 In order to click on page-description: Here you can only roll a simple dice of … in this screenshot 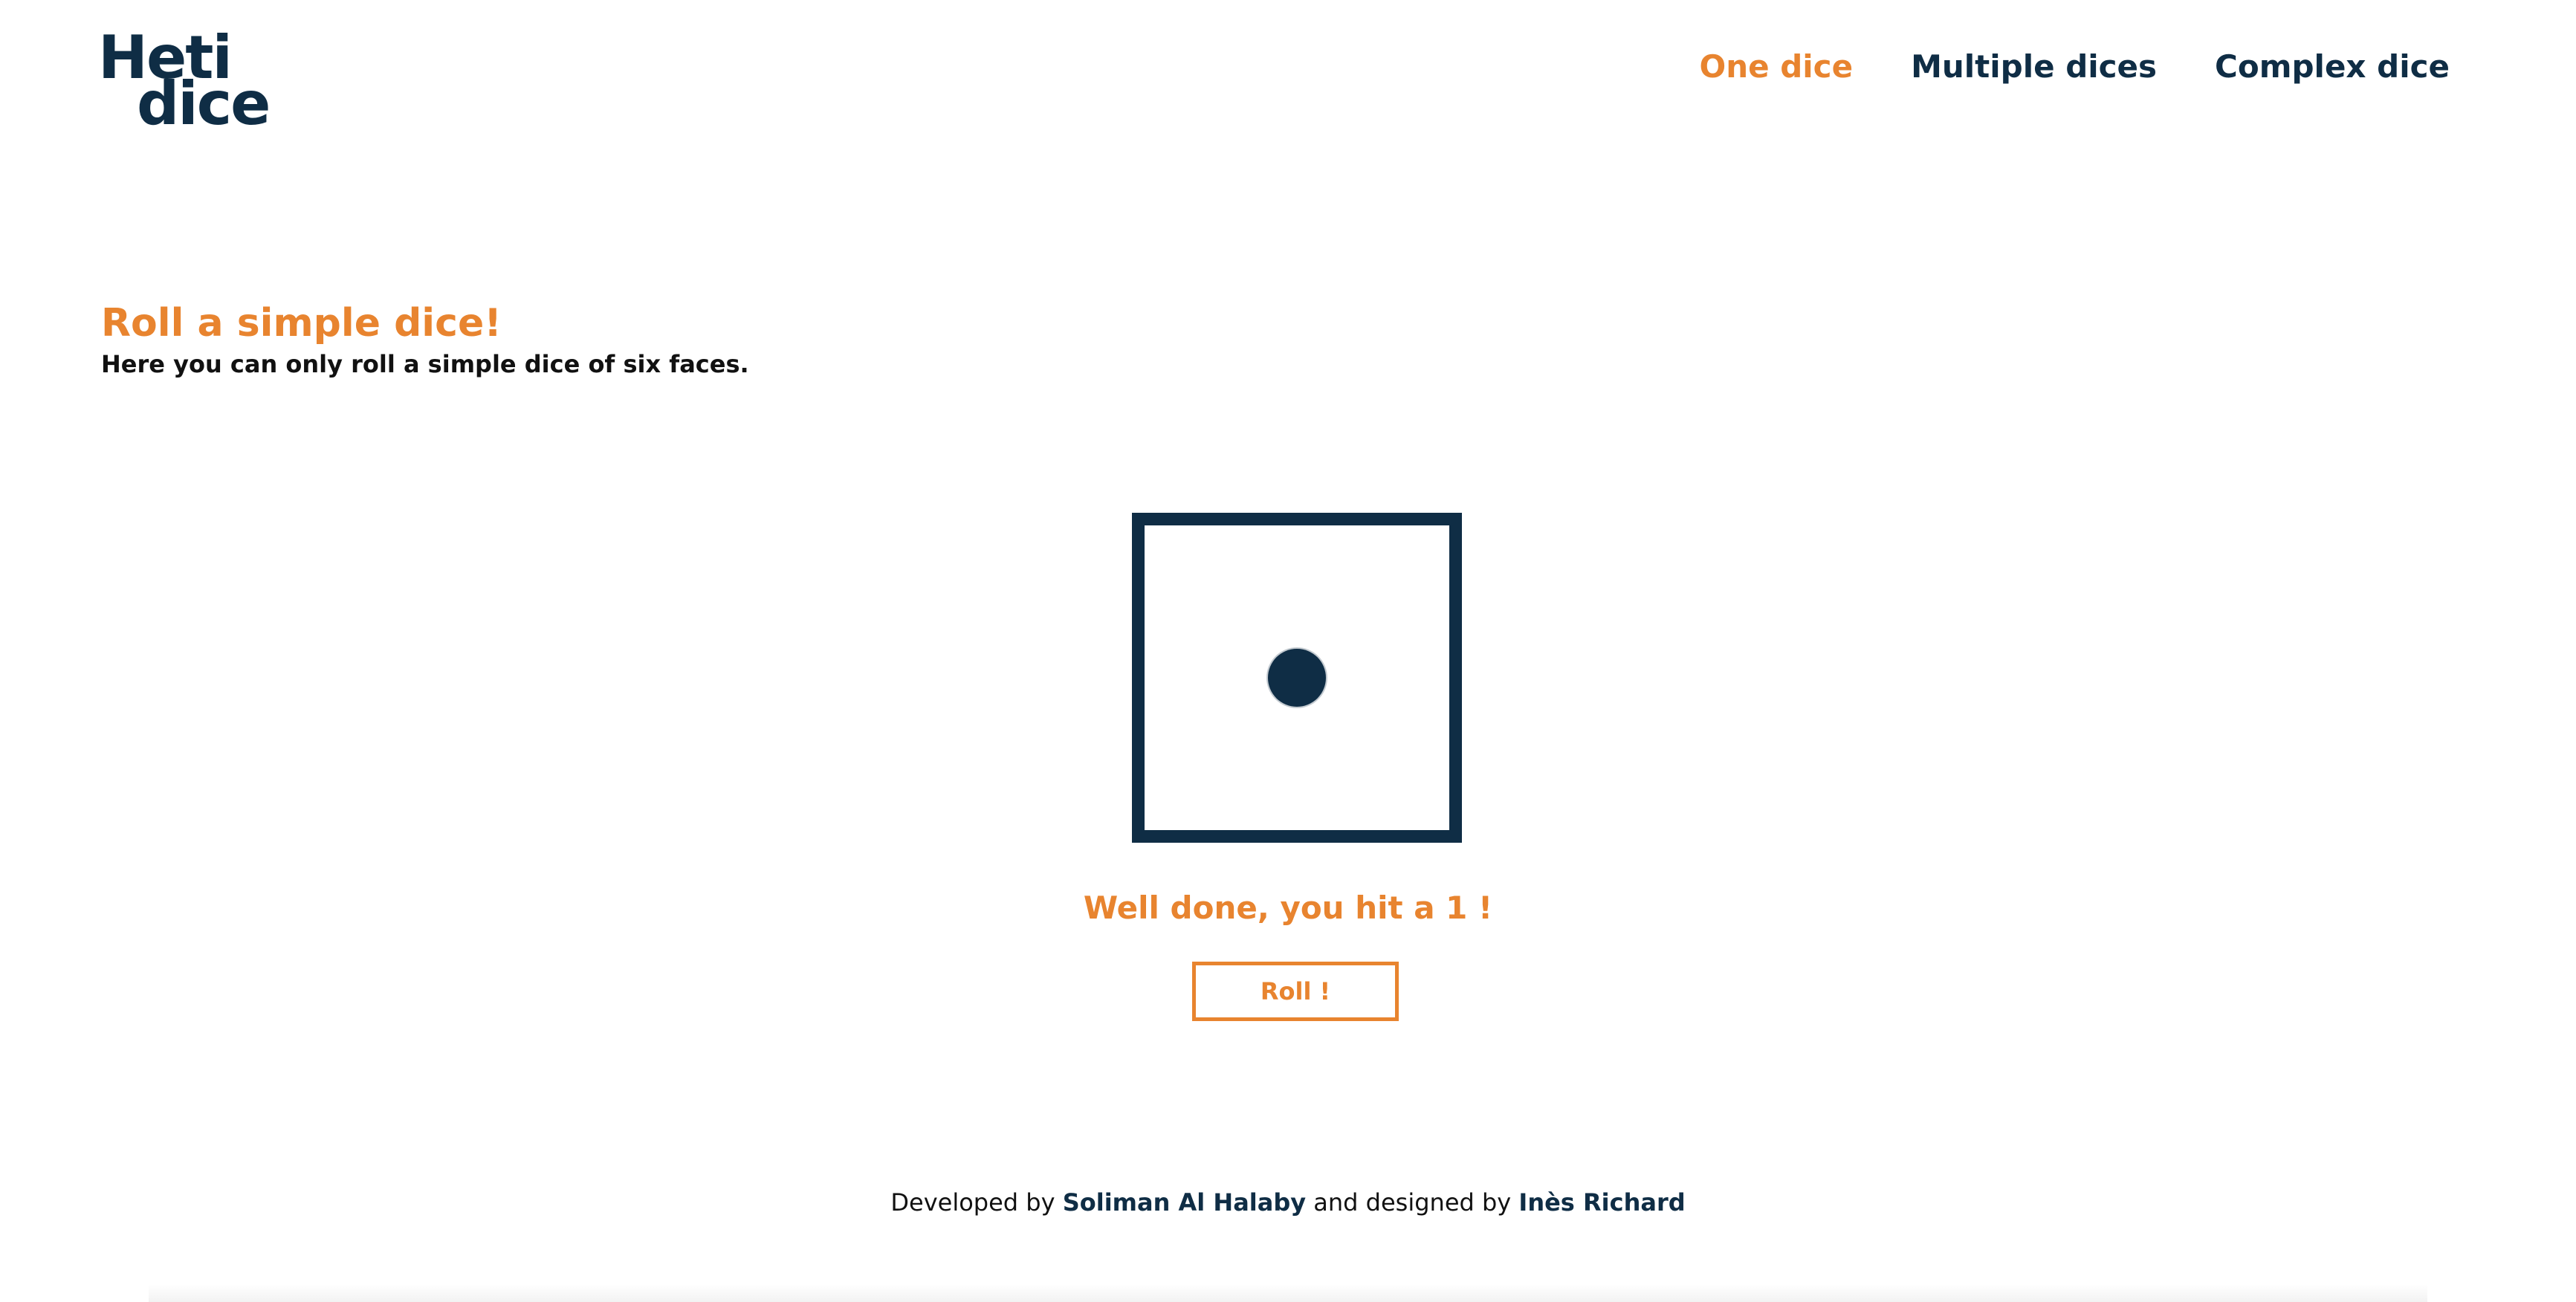, I will do `click(425, 364)`.